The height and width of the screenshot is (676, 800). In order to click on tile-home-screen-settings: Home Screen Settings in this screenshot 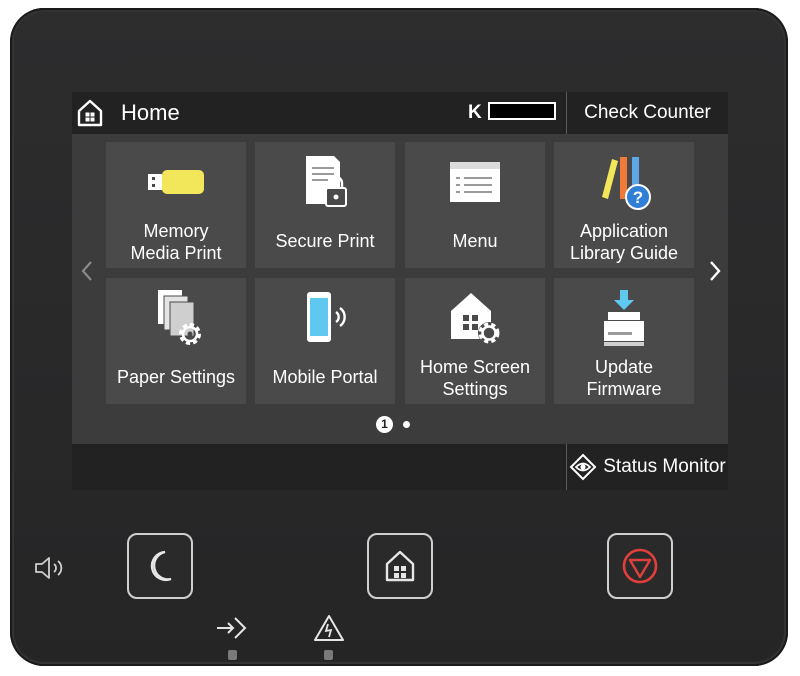, I will do `click(475, 341)`.